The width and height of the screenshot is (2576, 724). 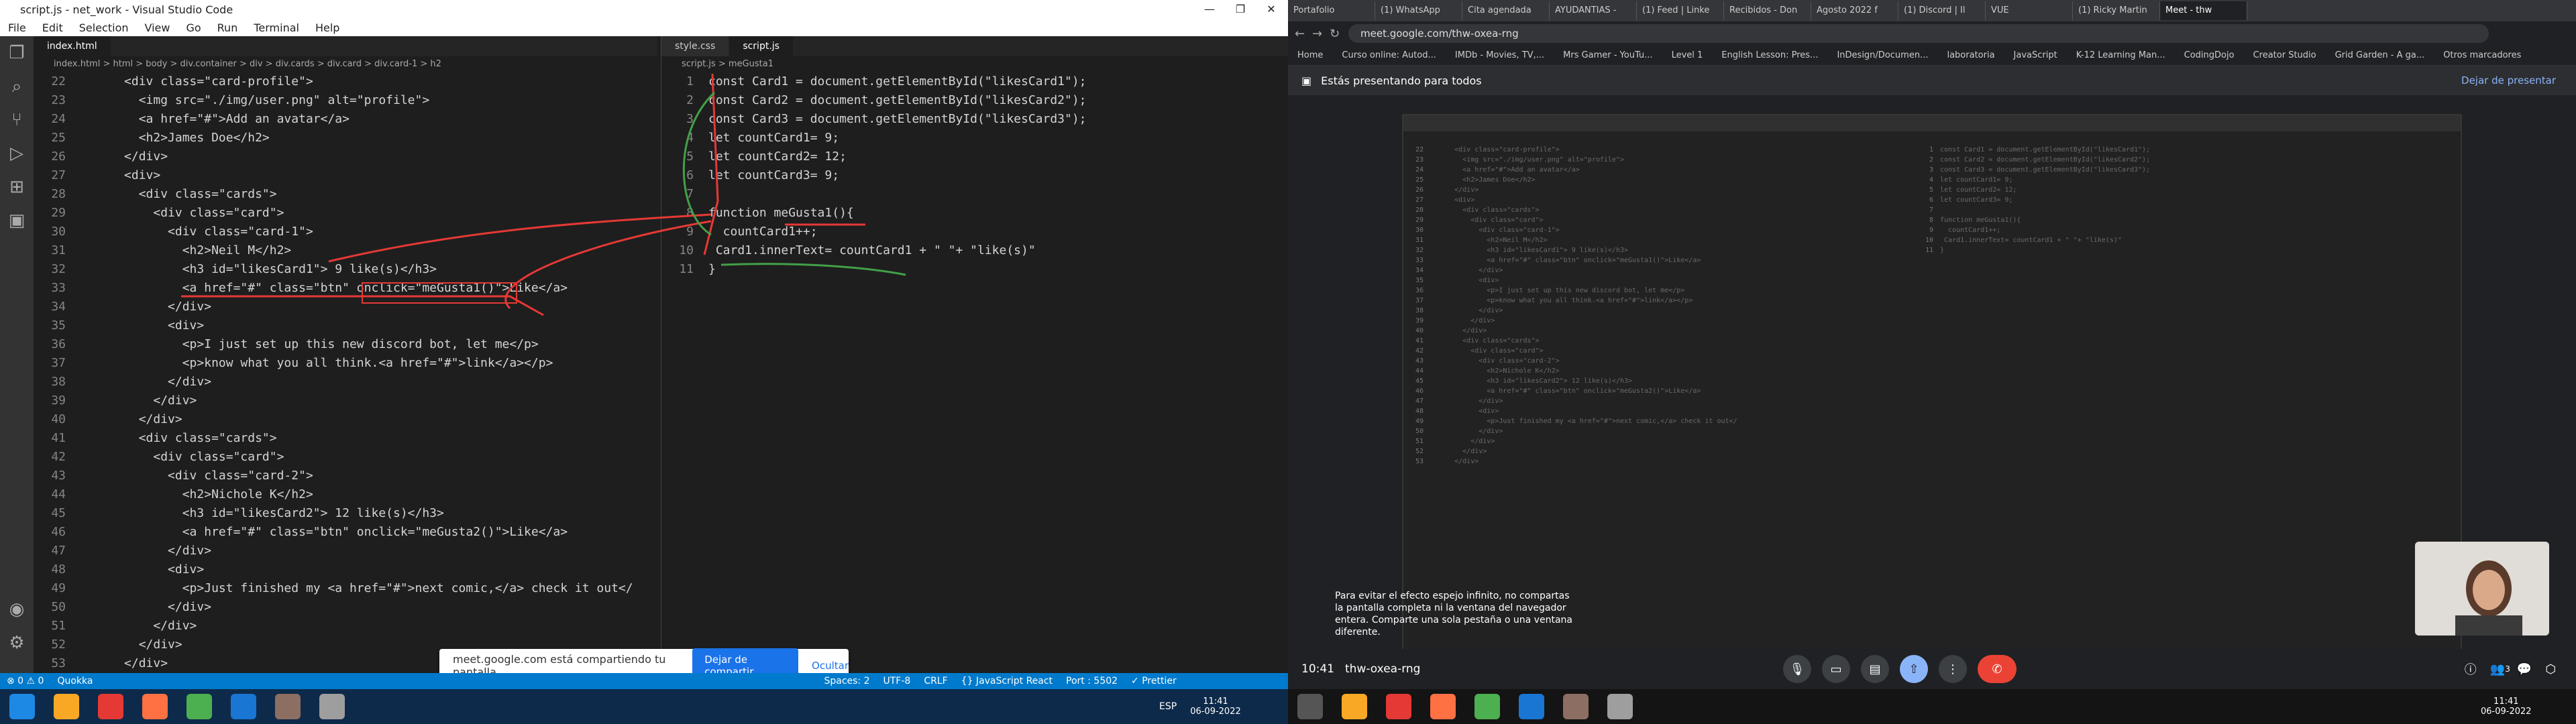 What do you see at coordinates (935, 681) in the screenshot?
I see `status-eol: CRLF` at bounding box center [935, 681].